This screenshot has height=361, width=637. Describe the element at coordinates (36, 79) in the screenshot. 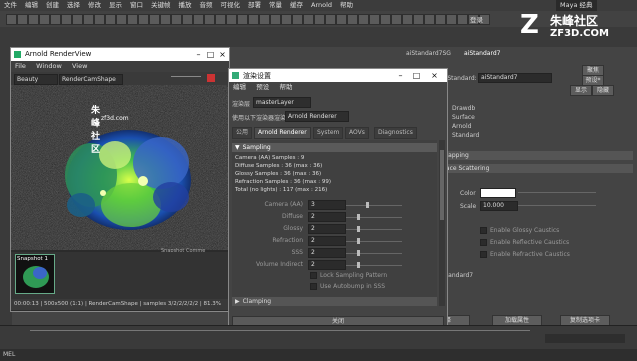

I see `aov-dropdown: Beauty` at that location.